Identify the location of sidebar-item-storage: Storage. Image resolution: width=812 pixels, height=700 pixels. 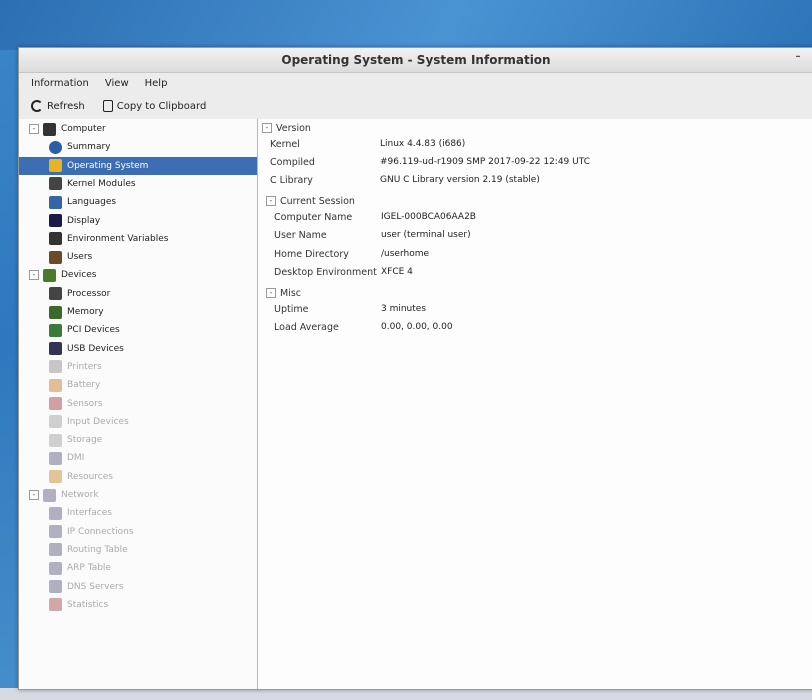
(138, 440).